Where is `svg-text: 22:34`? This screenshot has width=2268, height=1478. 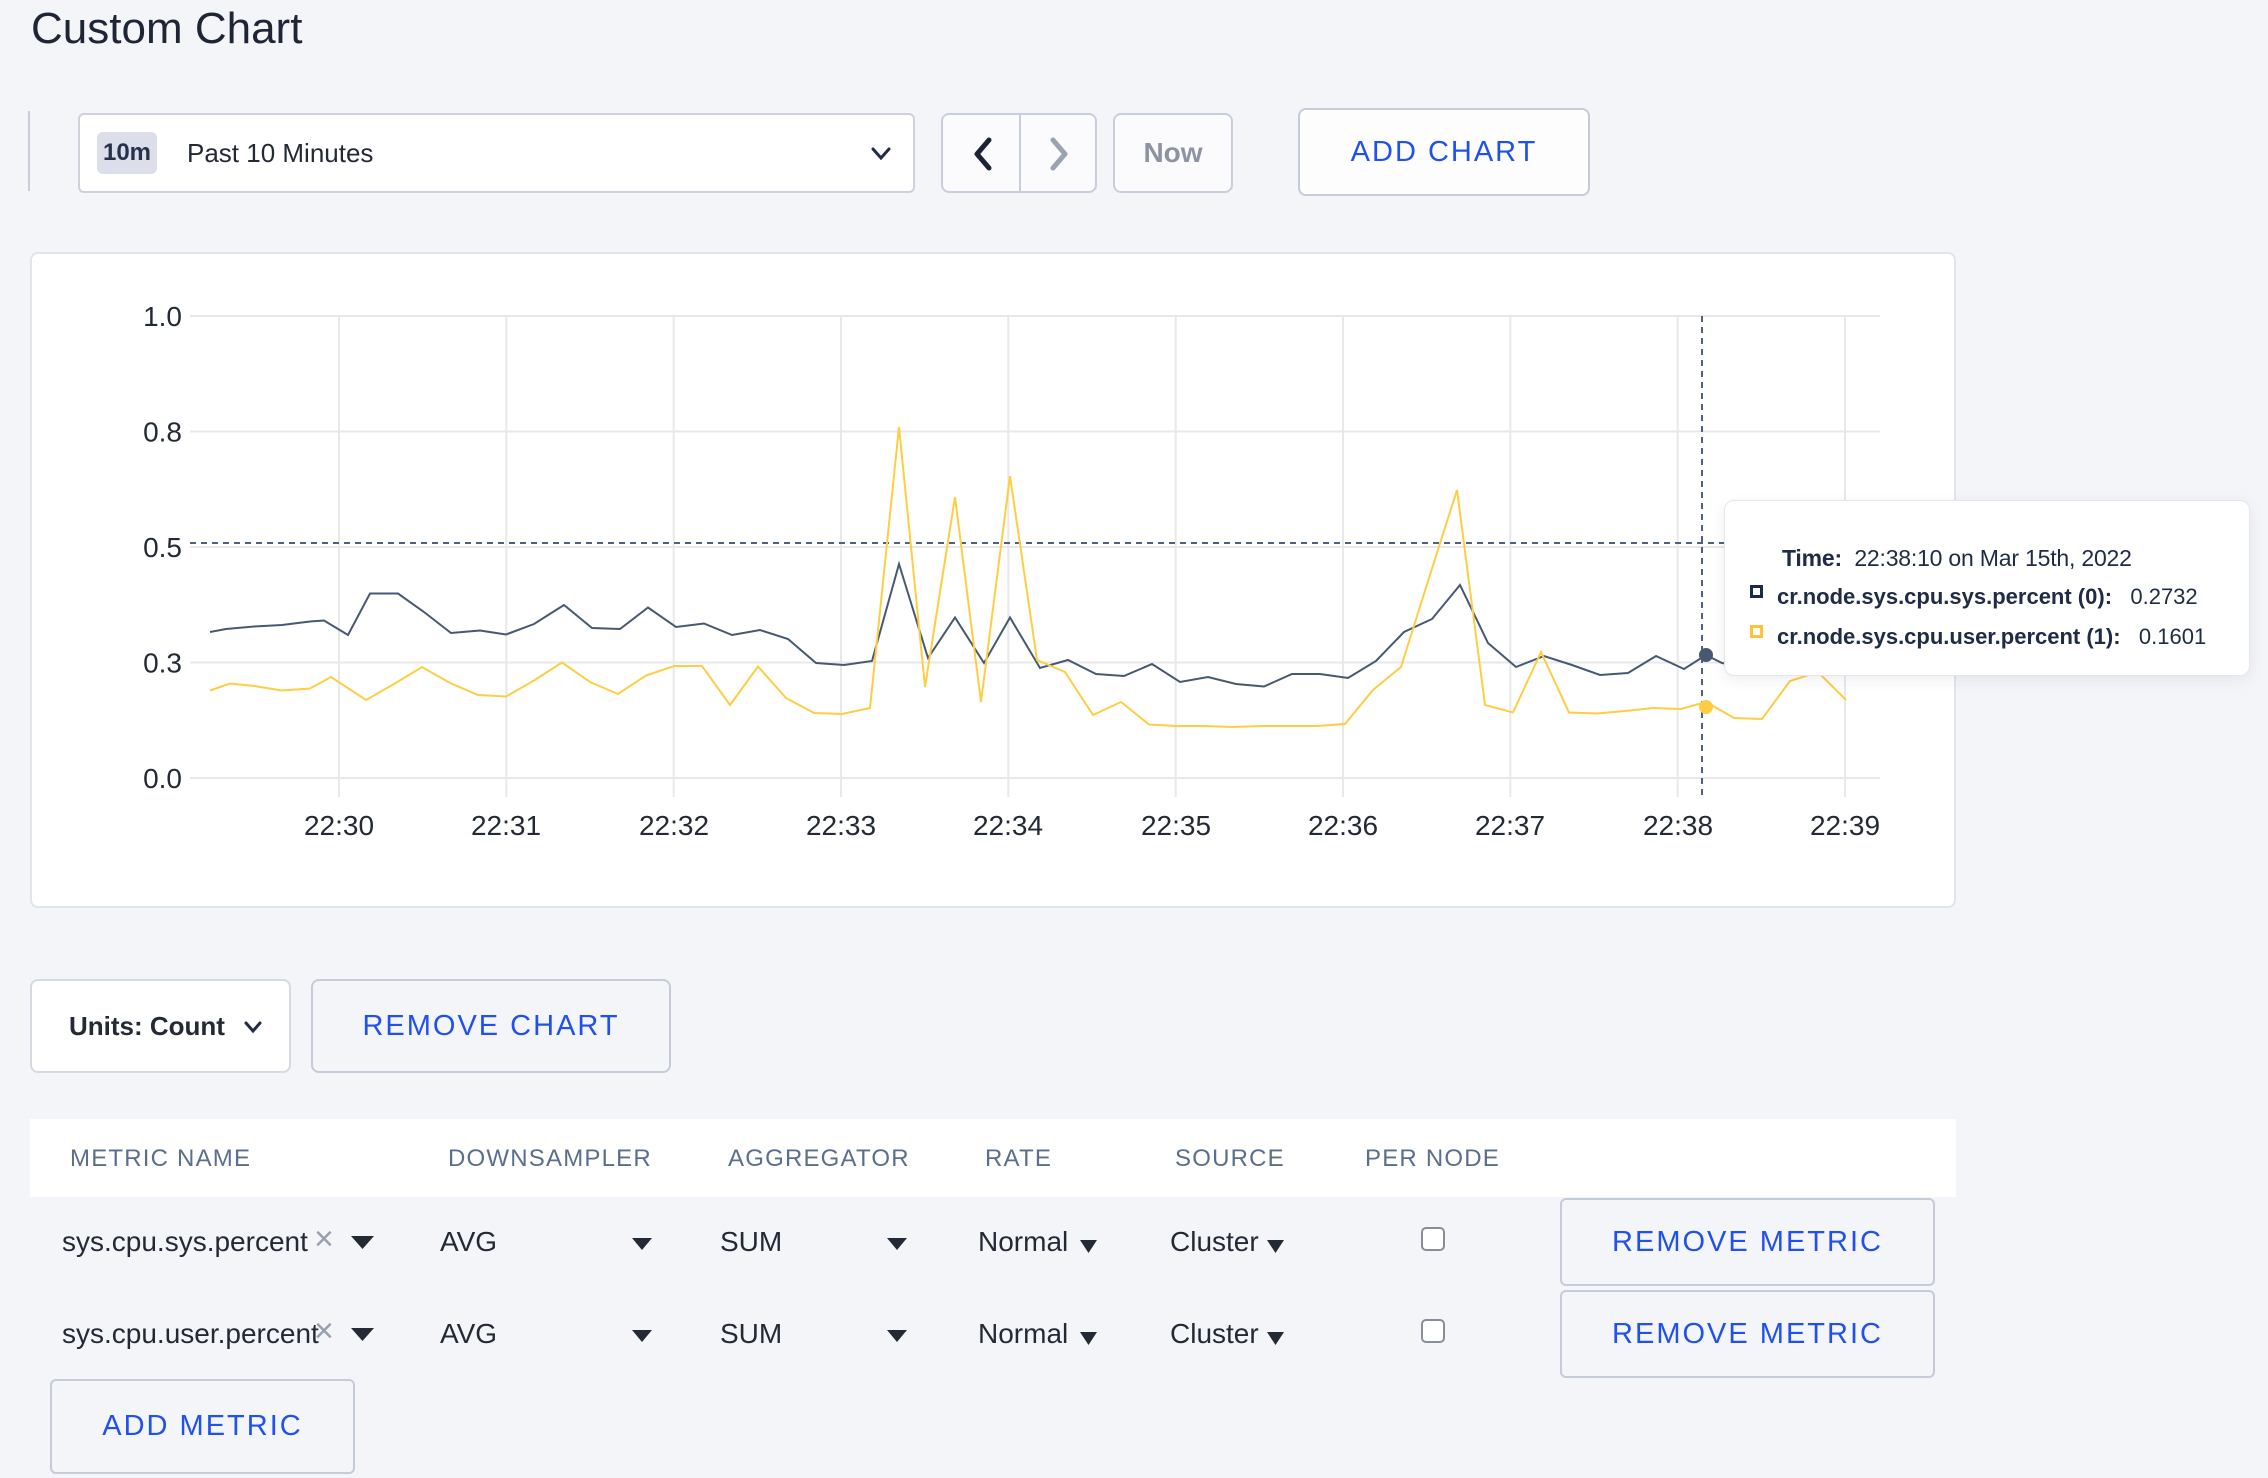
svg-text: 22:34 is located at coordinates (1008, 825).